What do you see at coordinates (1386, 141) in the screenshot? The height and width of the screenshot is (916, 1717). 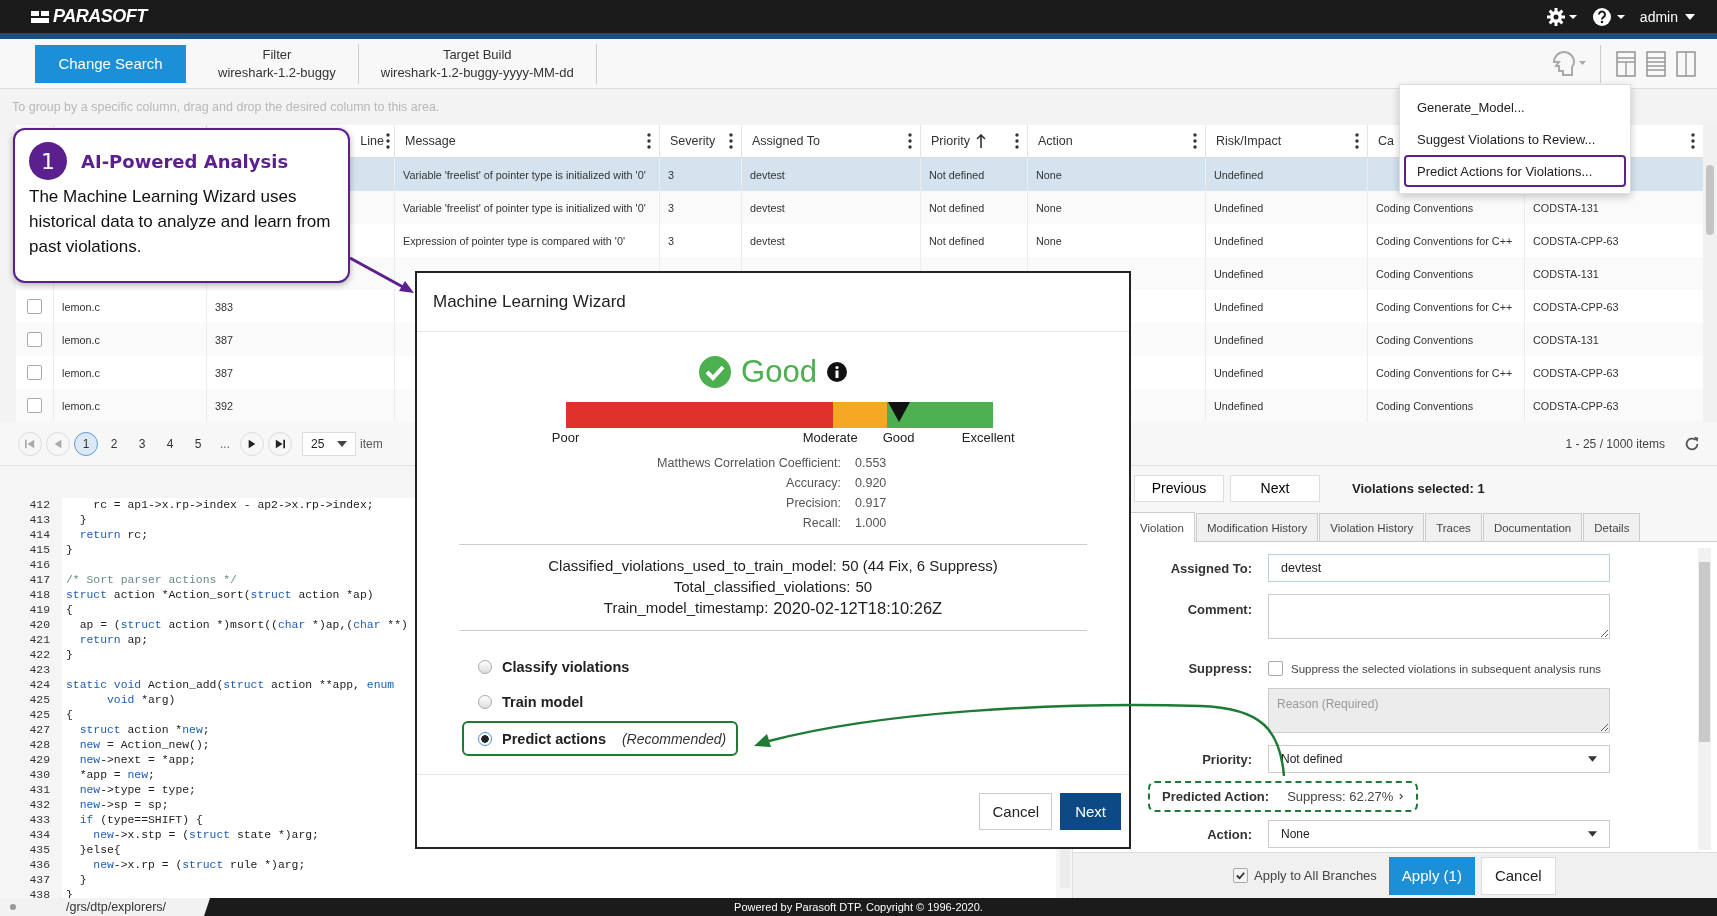 I see `column-header: Ca` at bounding box center [1386, 141].